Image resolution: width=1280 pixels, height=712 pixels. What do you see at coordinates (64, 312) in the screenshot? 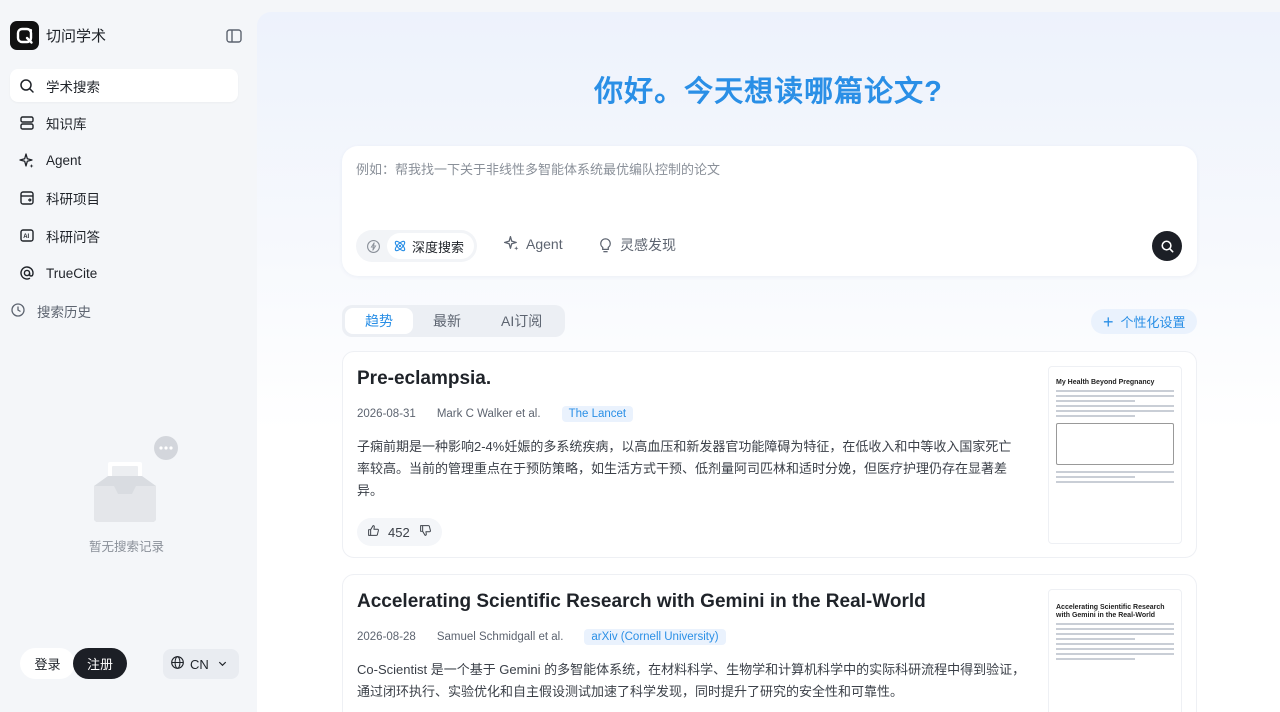
I see `search-history-label: 搜索历史` at bounding box center [64, 312].